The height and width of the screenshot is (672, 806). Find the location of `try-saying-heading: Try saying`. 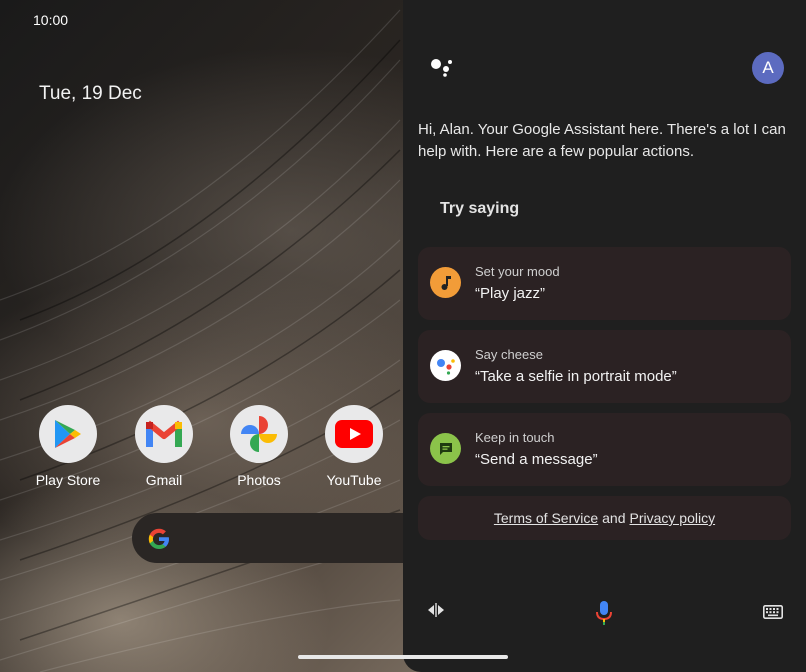

try-saying-heading: Try saying is located at coordinates (480, 208).